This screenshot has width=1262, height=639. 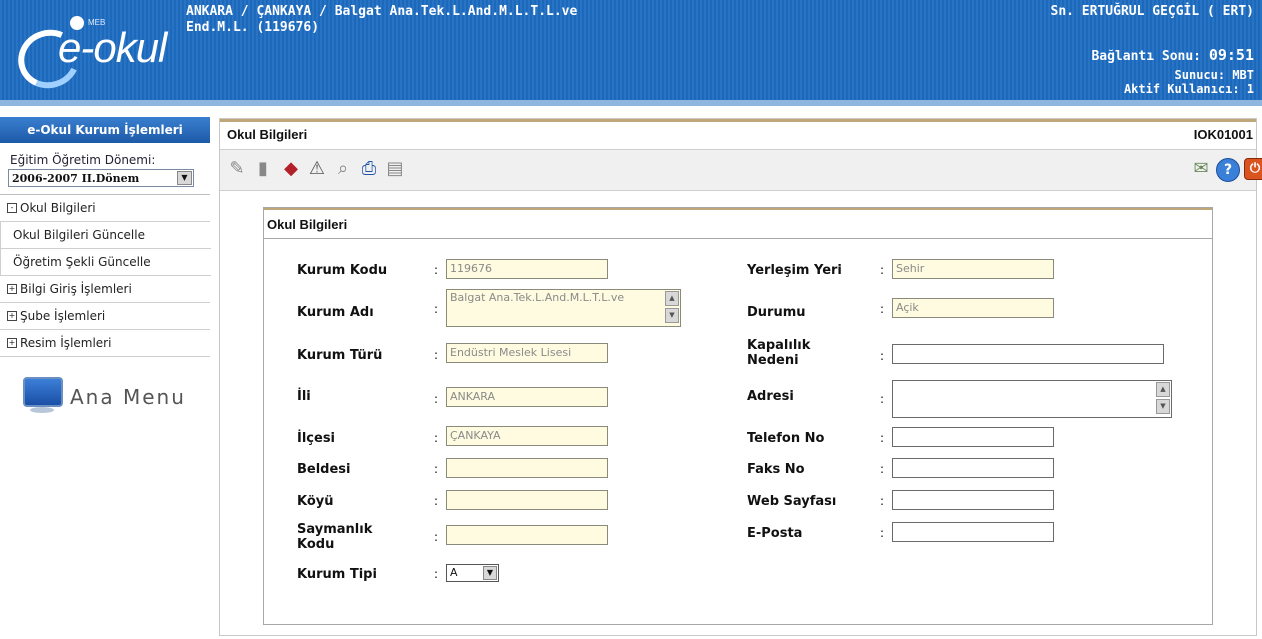 What do you see at coordinates (395, 169) in the screenshot?
I see `export-icon: ▤` at bounding box center [395, 169].